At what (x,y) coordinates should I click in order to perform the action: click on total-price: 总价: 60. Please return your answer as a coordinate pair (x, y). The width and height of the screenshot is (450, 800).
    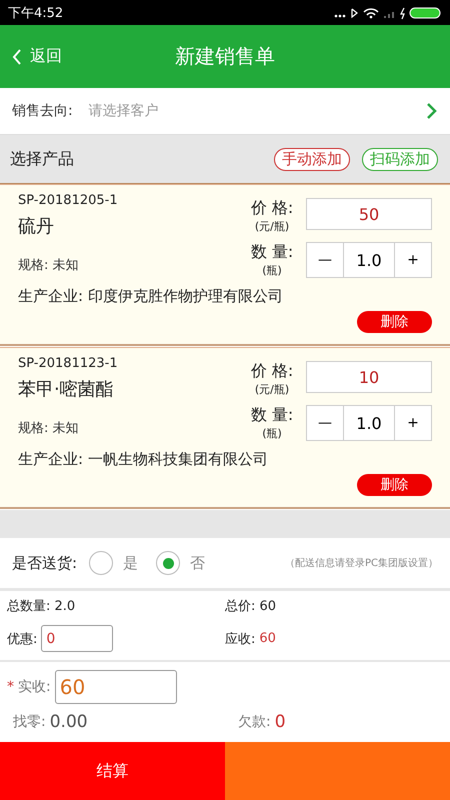
    Looking at the image, I should click on (251, 606).